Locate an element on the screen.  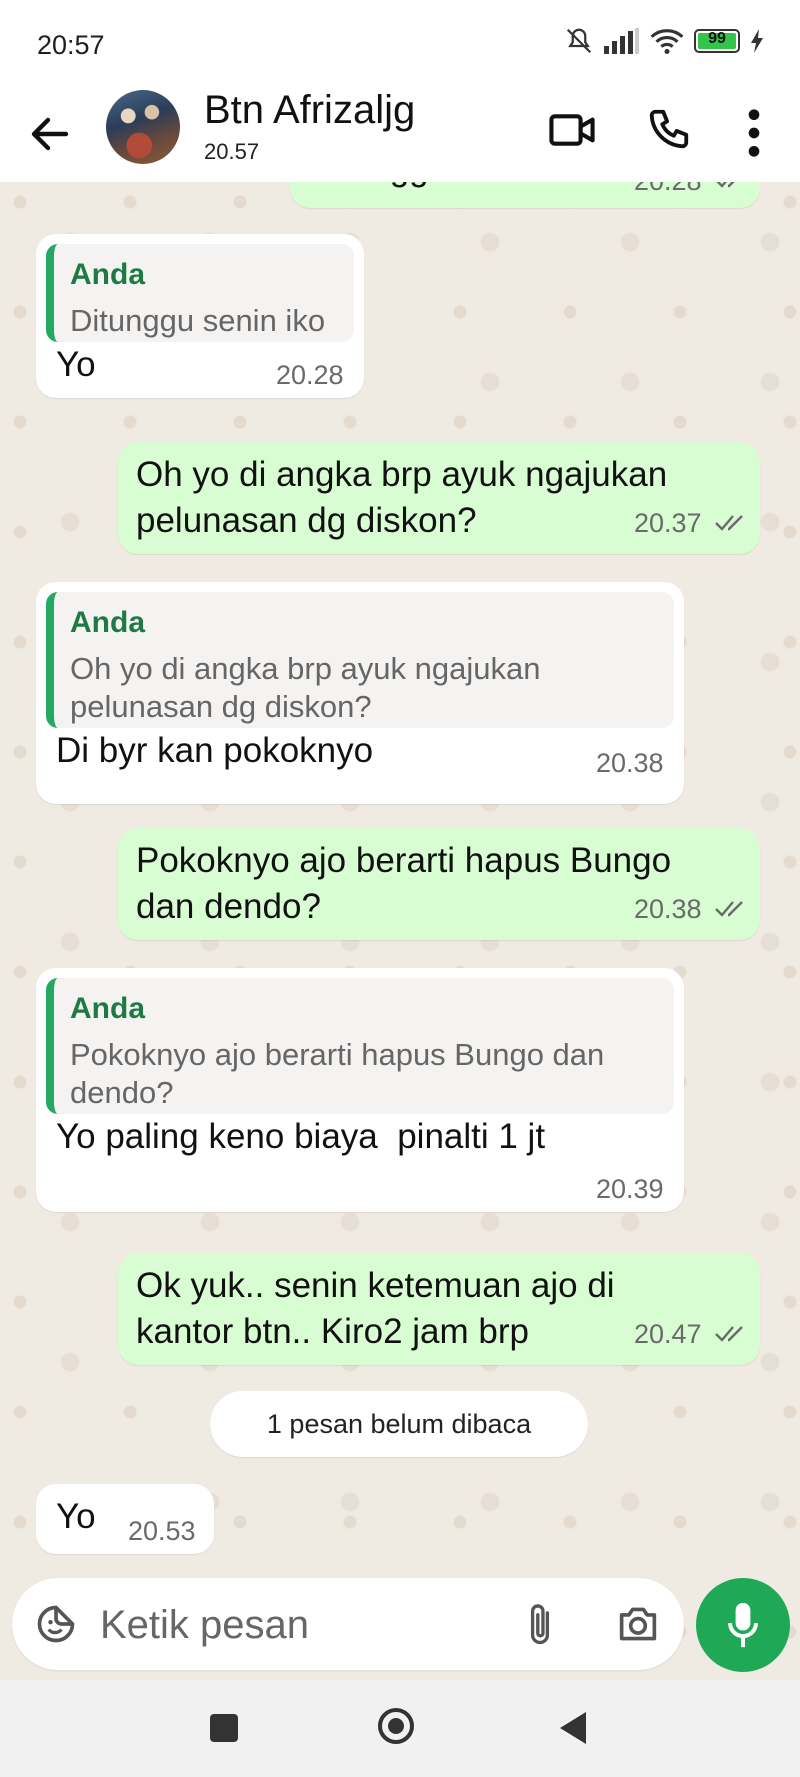
back-nav-icon is located at coordinates (572, 1728).